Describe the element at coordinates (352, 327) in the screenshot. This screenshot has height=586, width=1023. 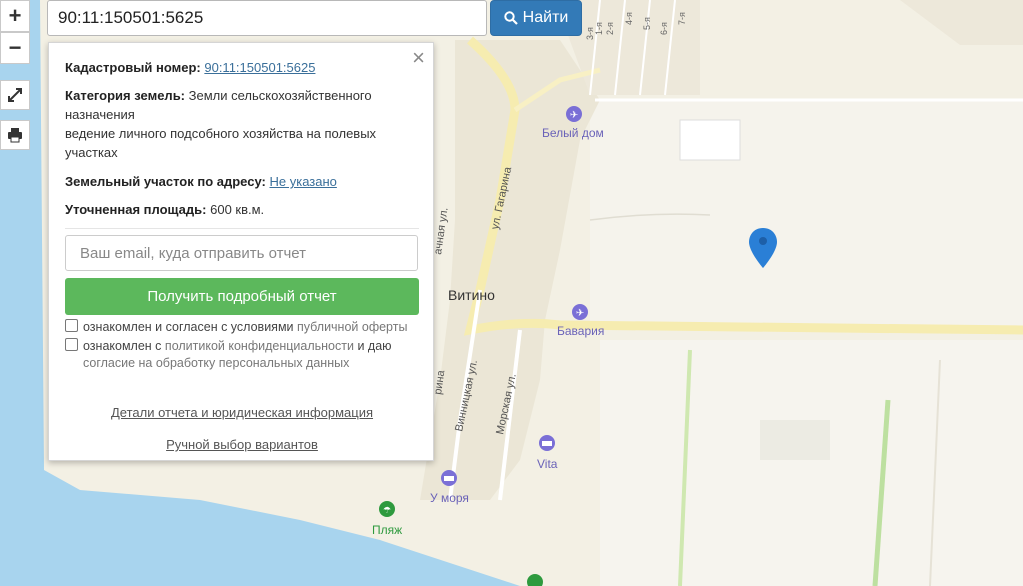
I see `public-offer-link: публичной оферты` at that location.